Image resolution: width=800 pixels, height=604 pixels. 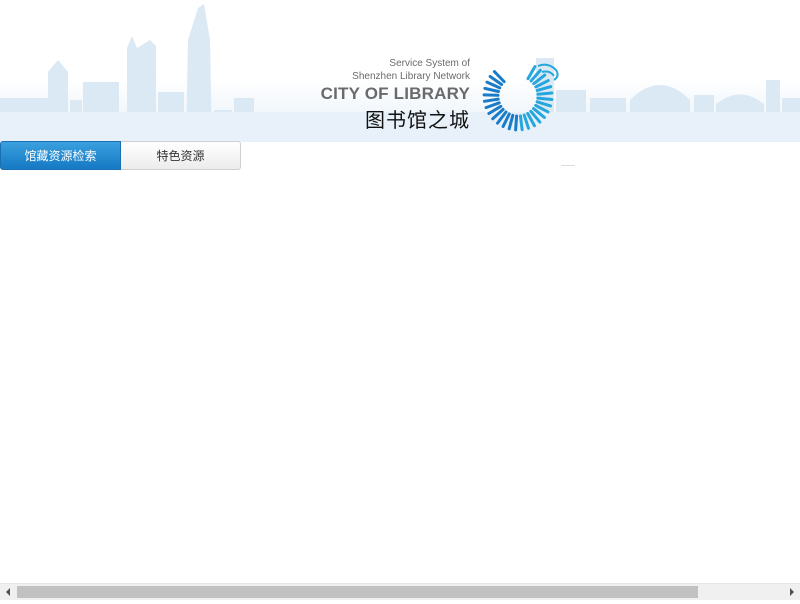 I want to click on divider, so click(x=568, y=165).